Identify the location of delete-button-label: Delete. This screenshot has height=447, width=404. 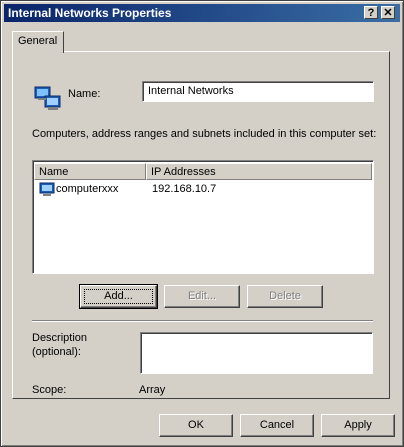
(285, 296).